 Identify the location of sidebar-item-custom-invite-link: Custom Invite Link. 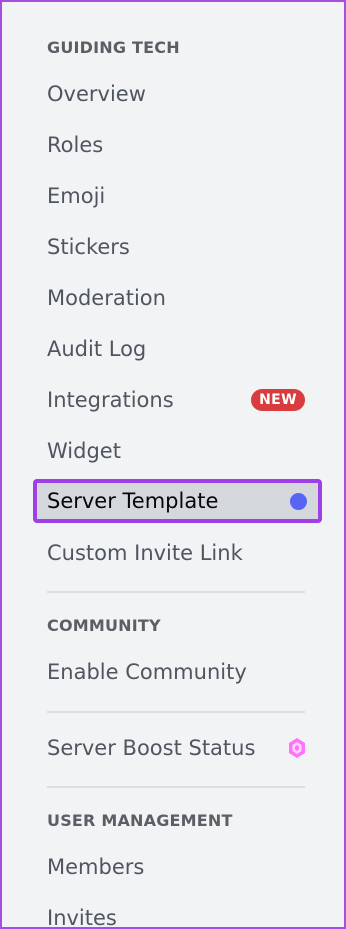
(176, 553).